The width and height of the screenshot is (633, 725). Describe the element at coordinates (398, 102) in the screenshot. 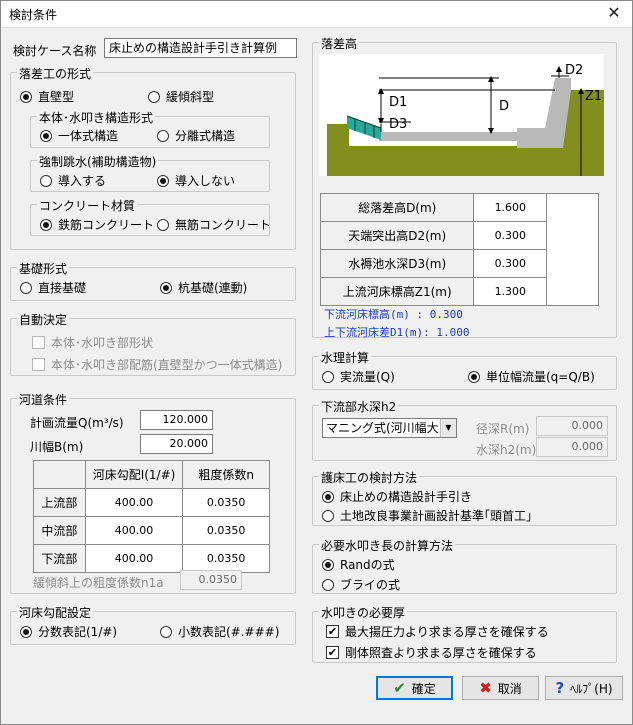

I see `label-d1: D1` at that location.